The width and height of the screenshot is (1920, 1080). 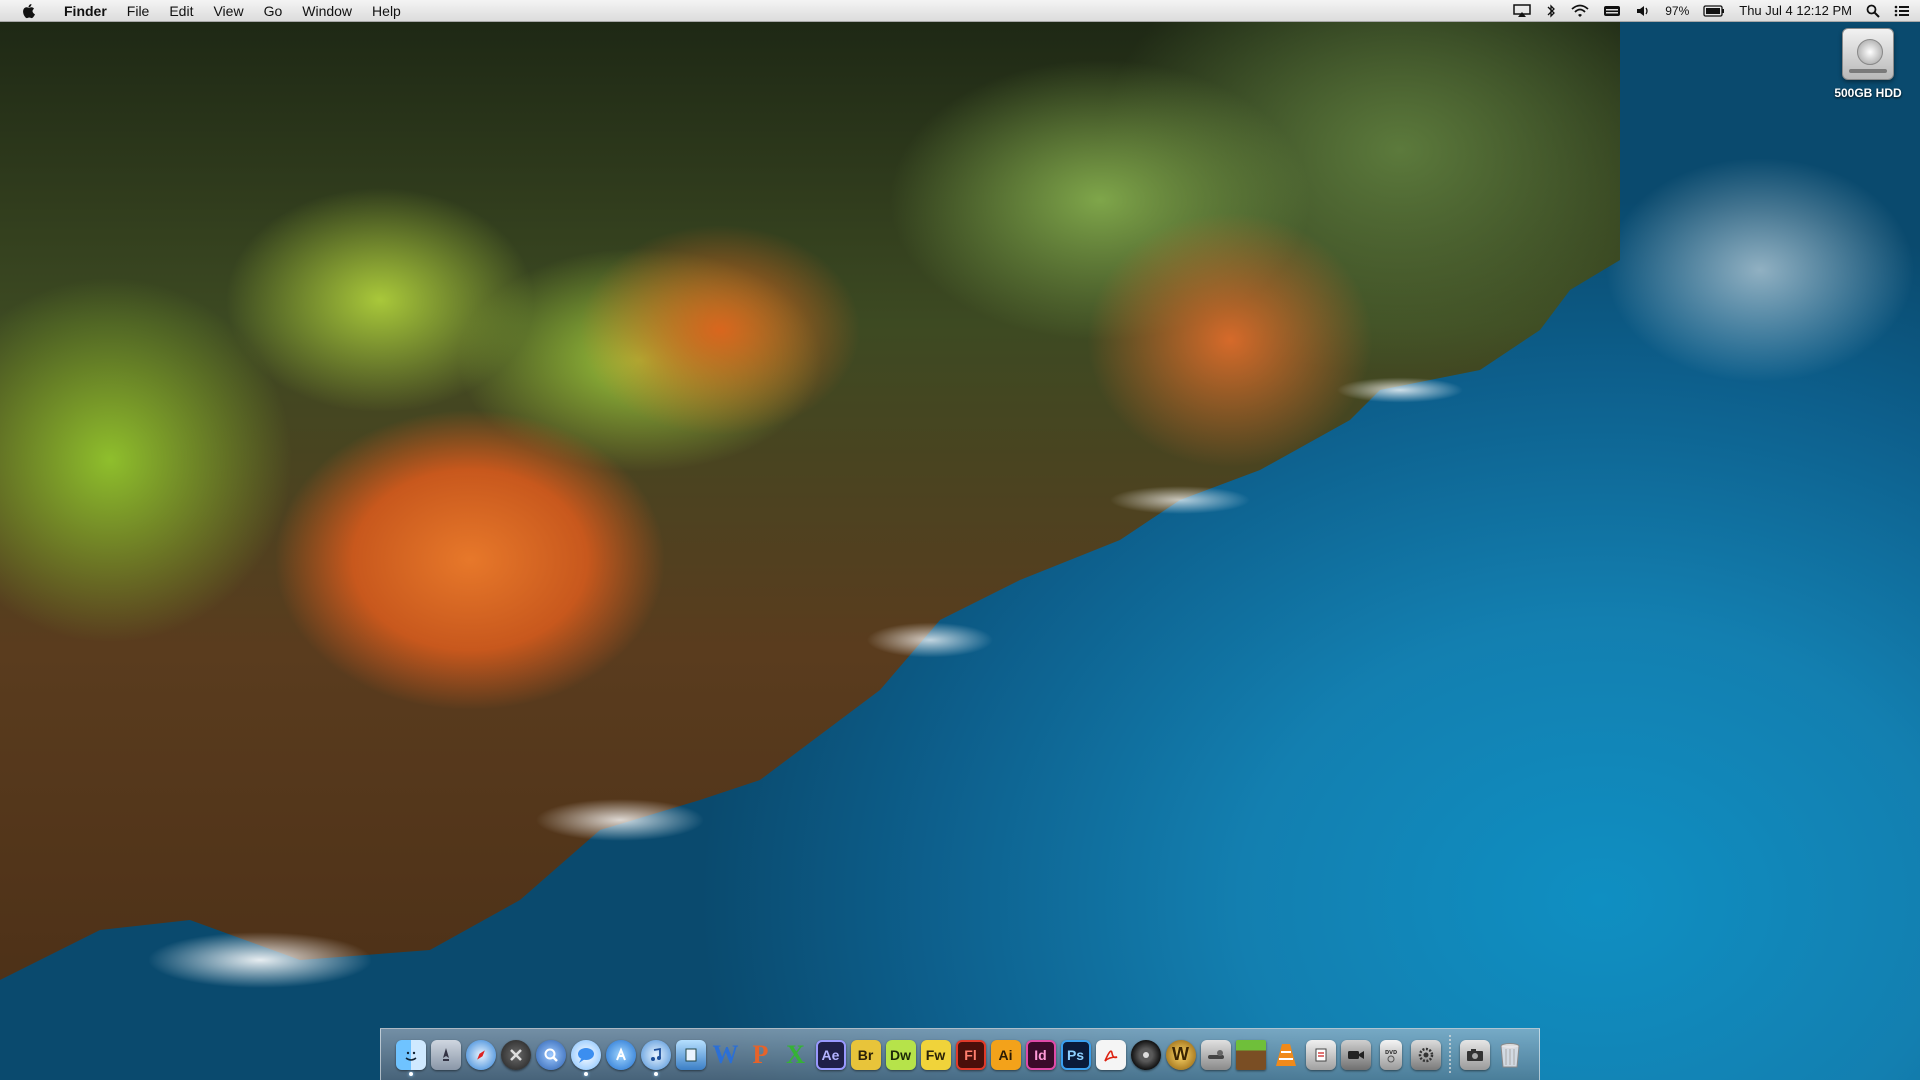 I want to click on dock-item-bridge: Br, so click(x=865, y=1055).